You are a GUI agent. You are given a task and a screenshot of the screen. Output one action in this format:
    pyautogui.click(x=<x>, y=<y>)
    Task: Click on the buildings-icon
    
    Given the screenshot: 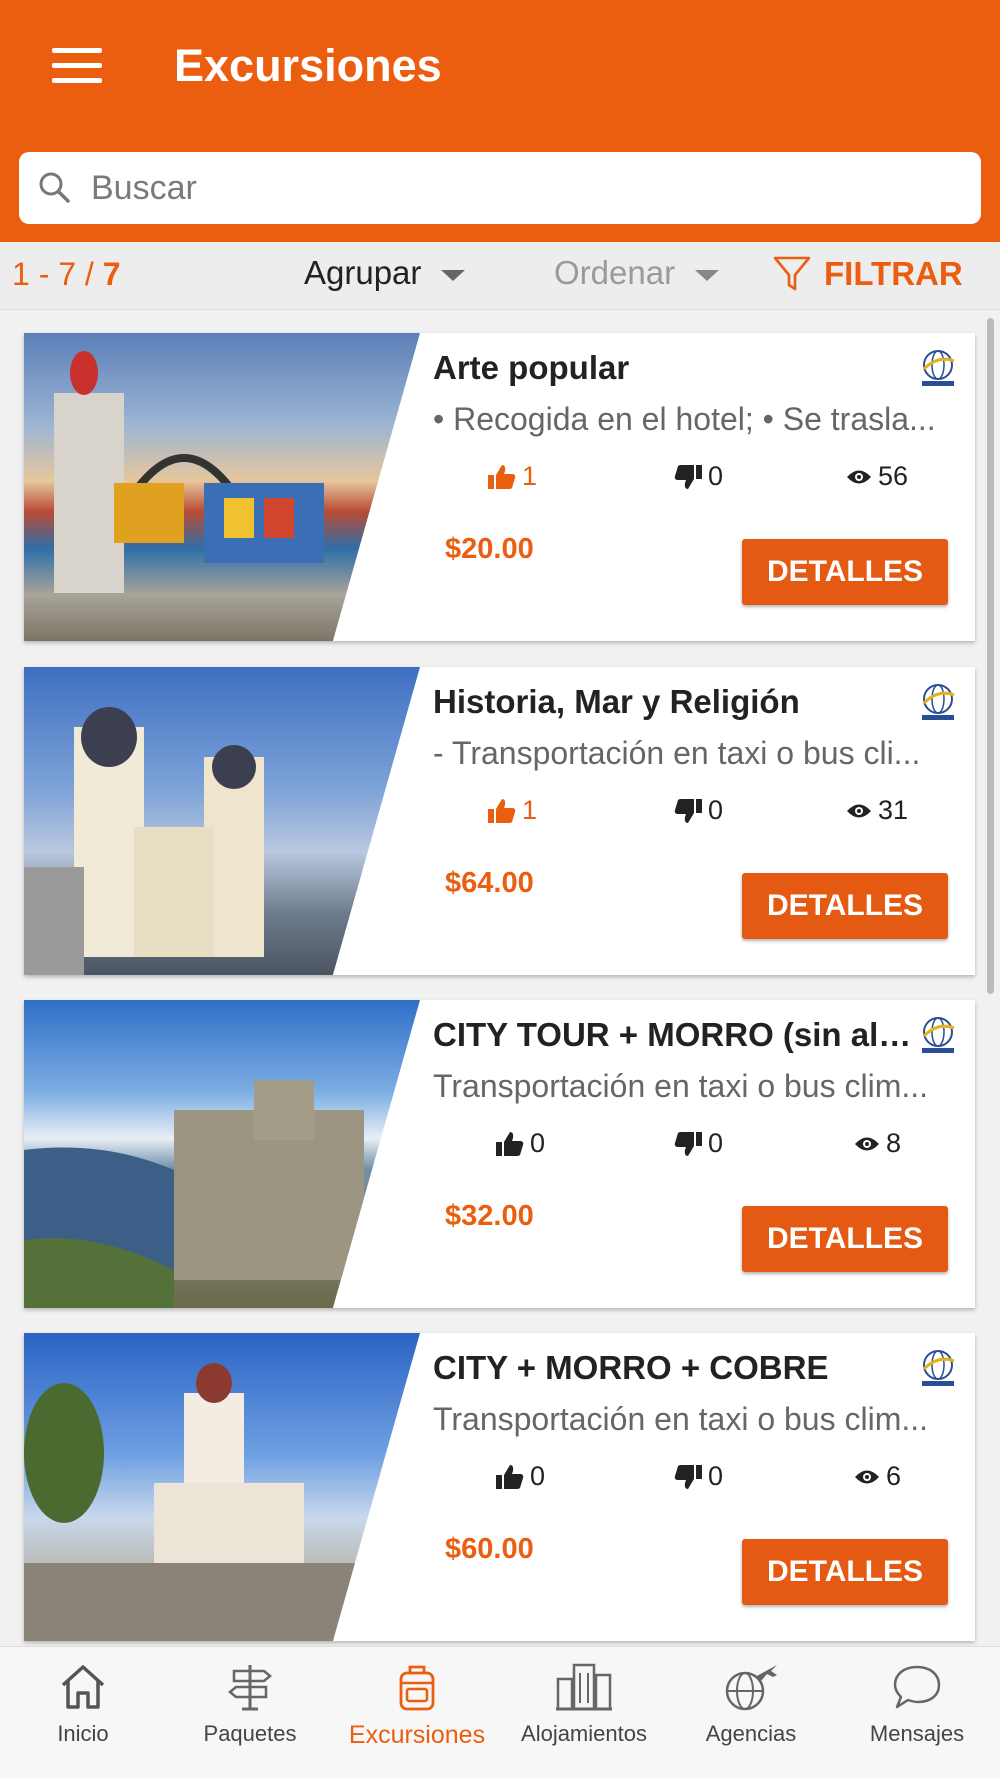 What is the action you would take?
    pyautogui.click(x=584, y=1687)
    